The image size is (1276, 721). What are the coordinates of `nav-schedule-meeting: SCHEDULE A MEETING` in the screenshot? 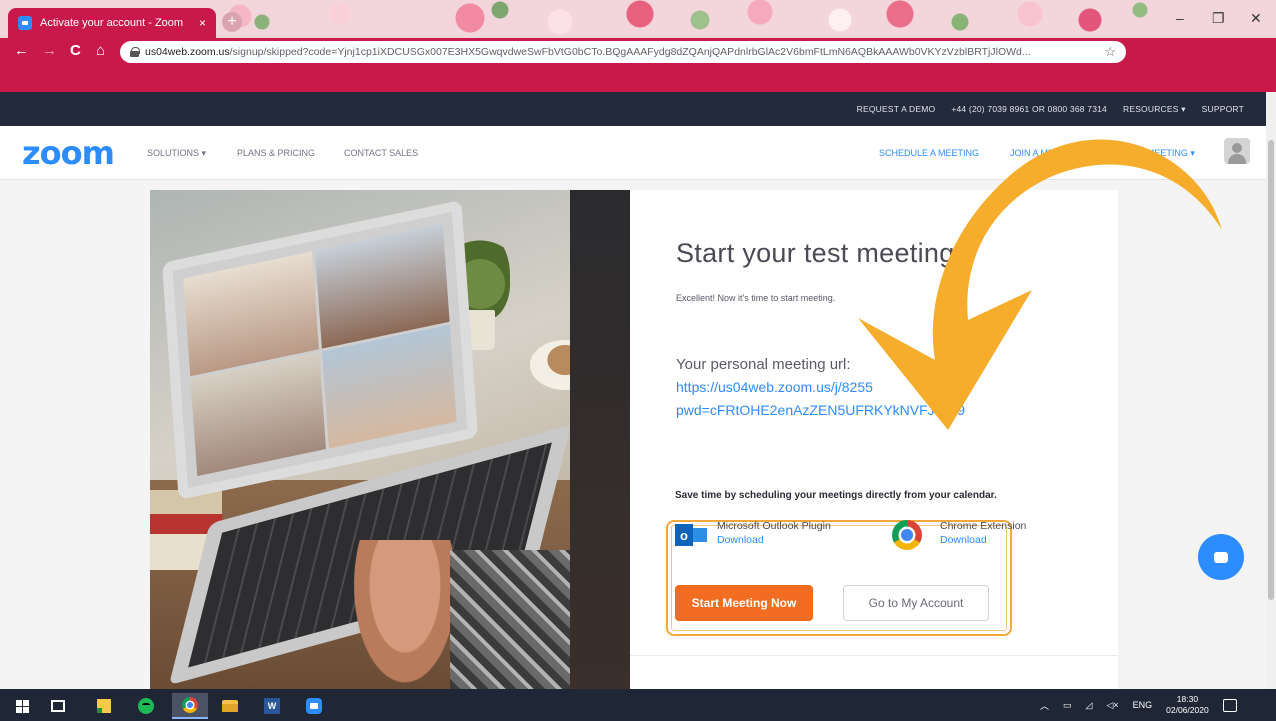 It's located at (929, 153).